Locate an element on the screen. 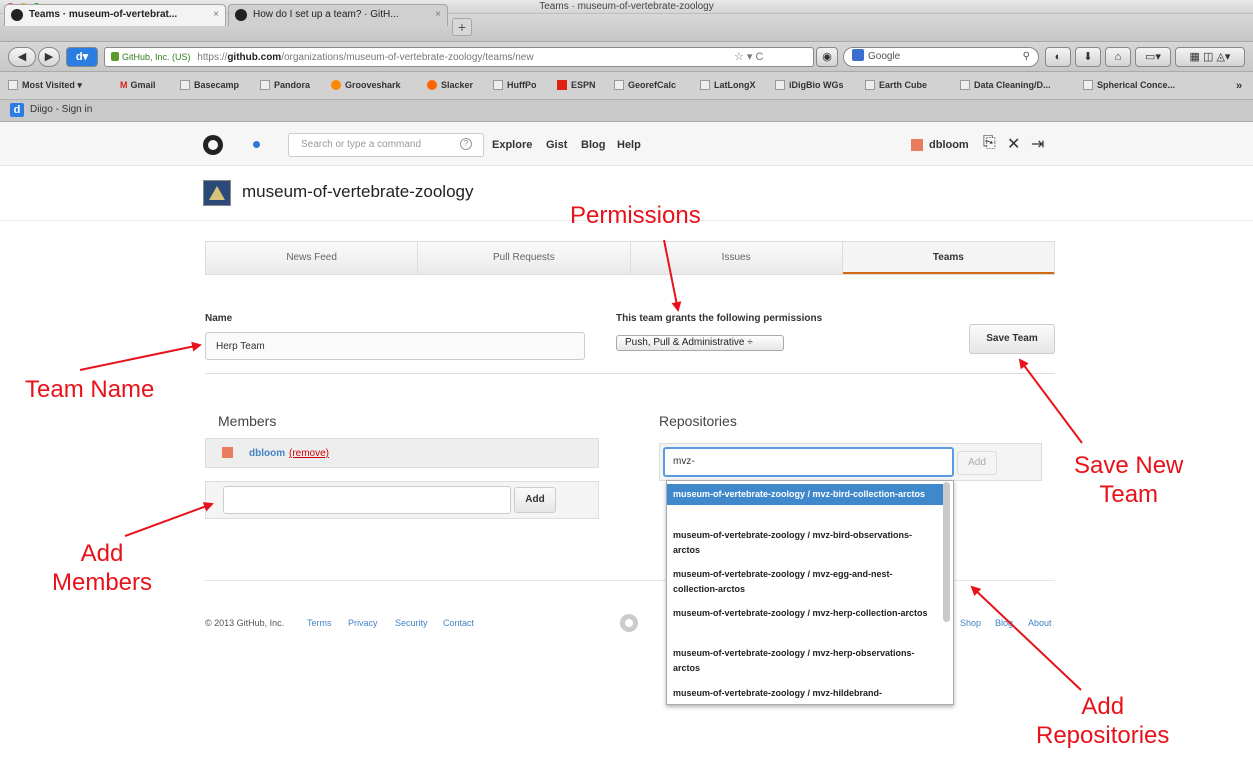  browser-tab-help: How do I set up a team? · GitH... × is located at coordinates (338, 15).